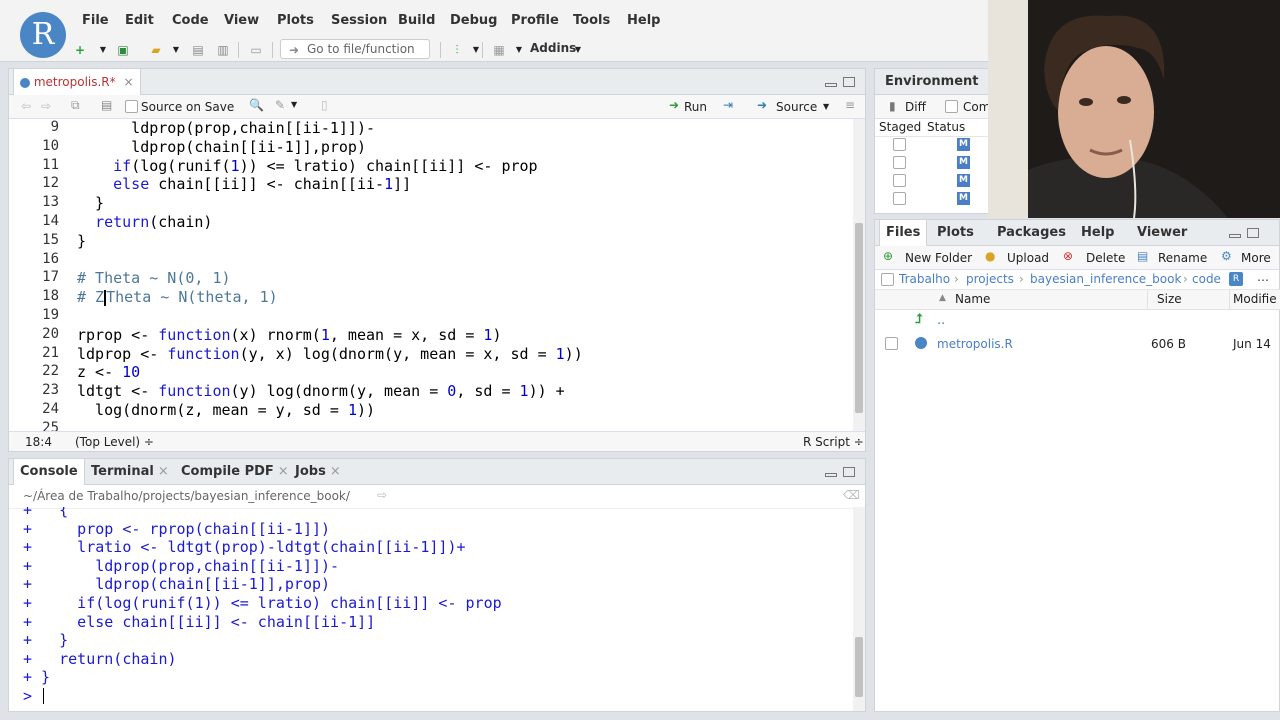  Describe the element at coordinates (946, 127) in the screenshot. I see `col-status: Status` at that location.